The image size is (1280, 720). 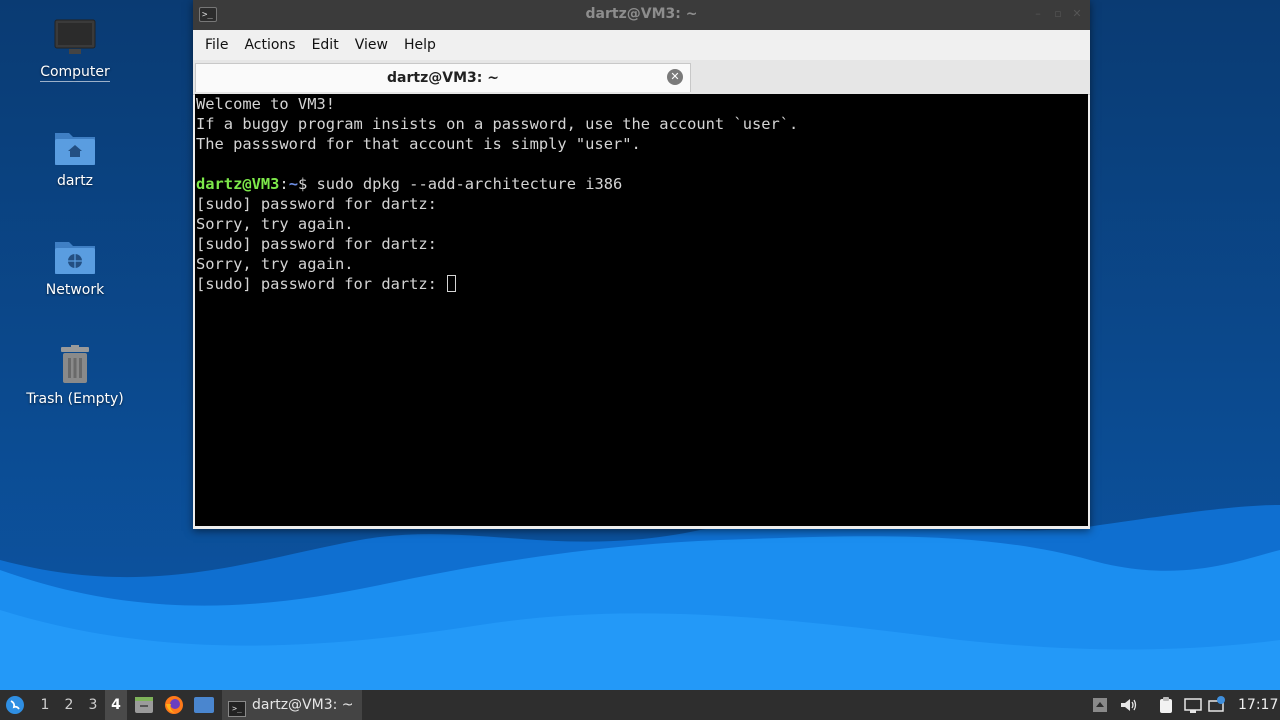 I want to click on notification-icon, so click(x=1217, y=705).